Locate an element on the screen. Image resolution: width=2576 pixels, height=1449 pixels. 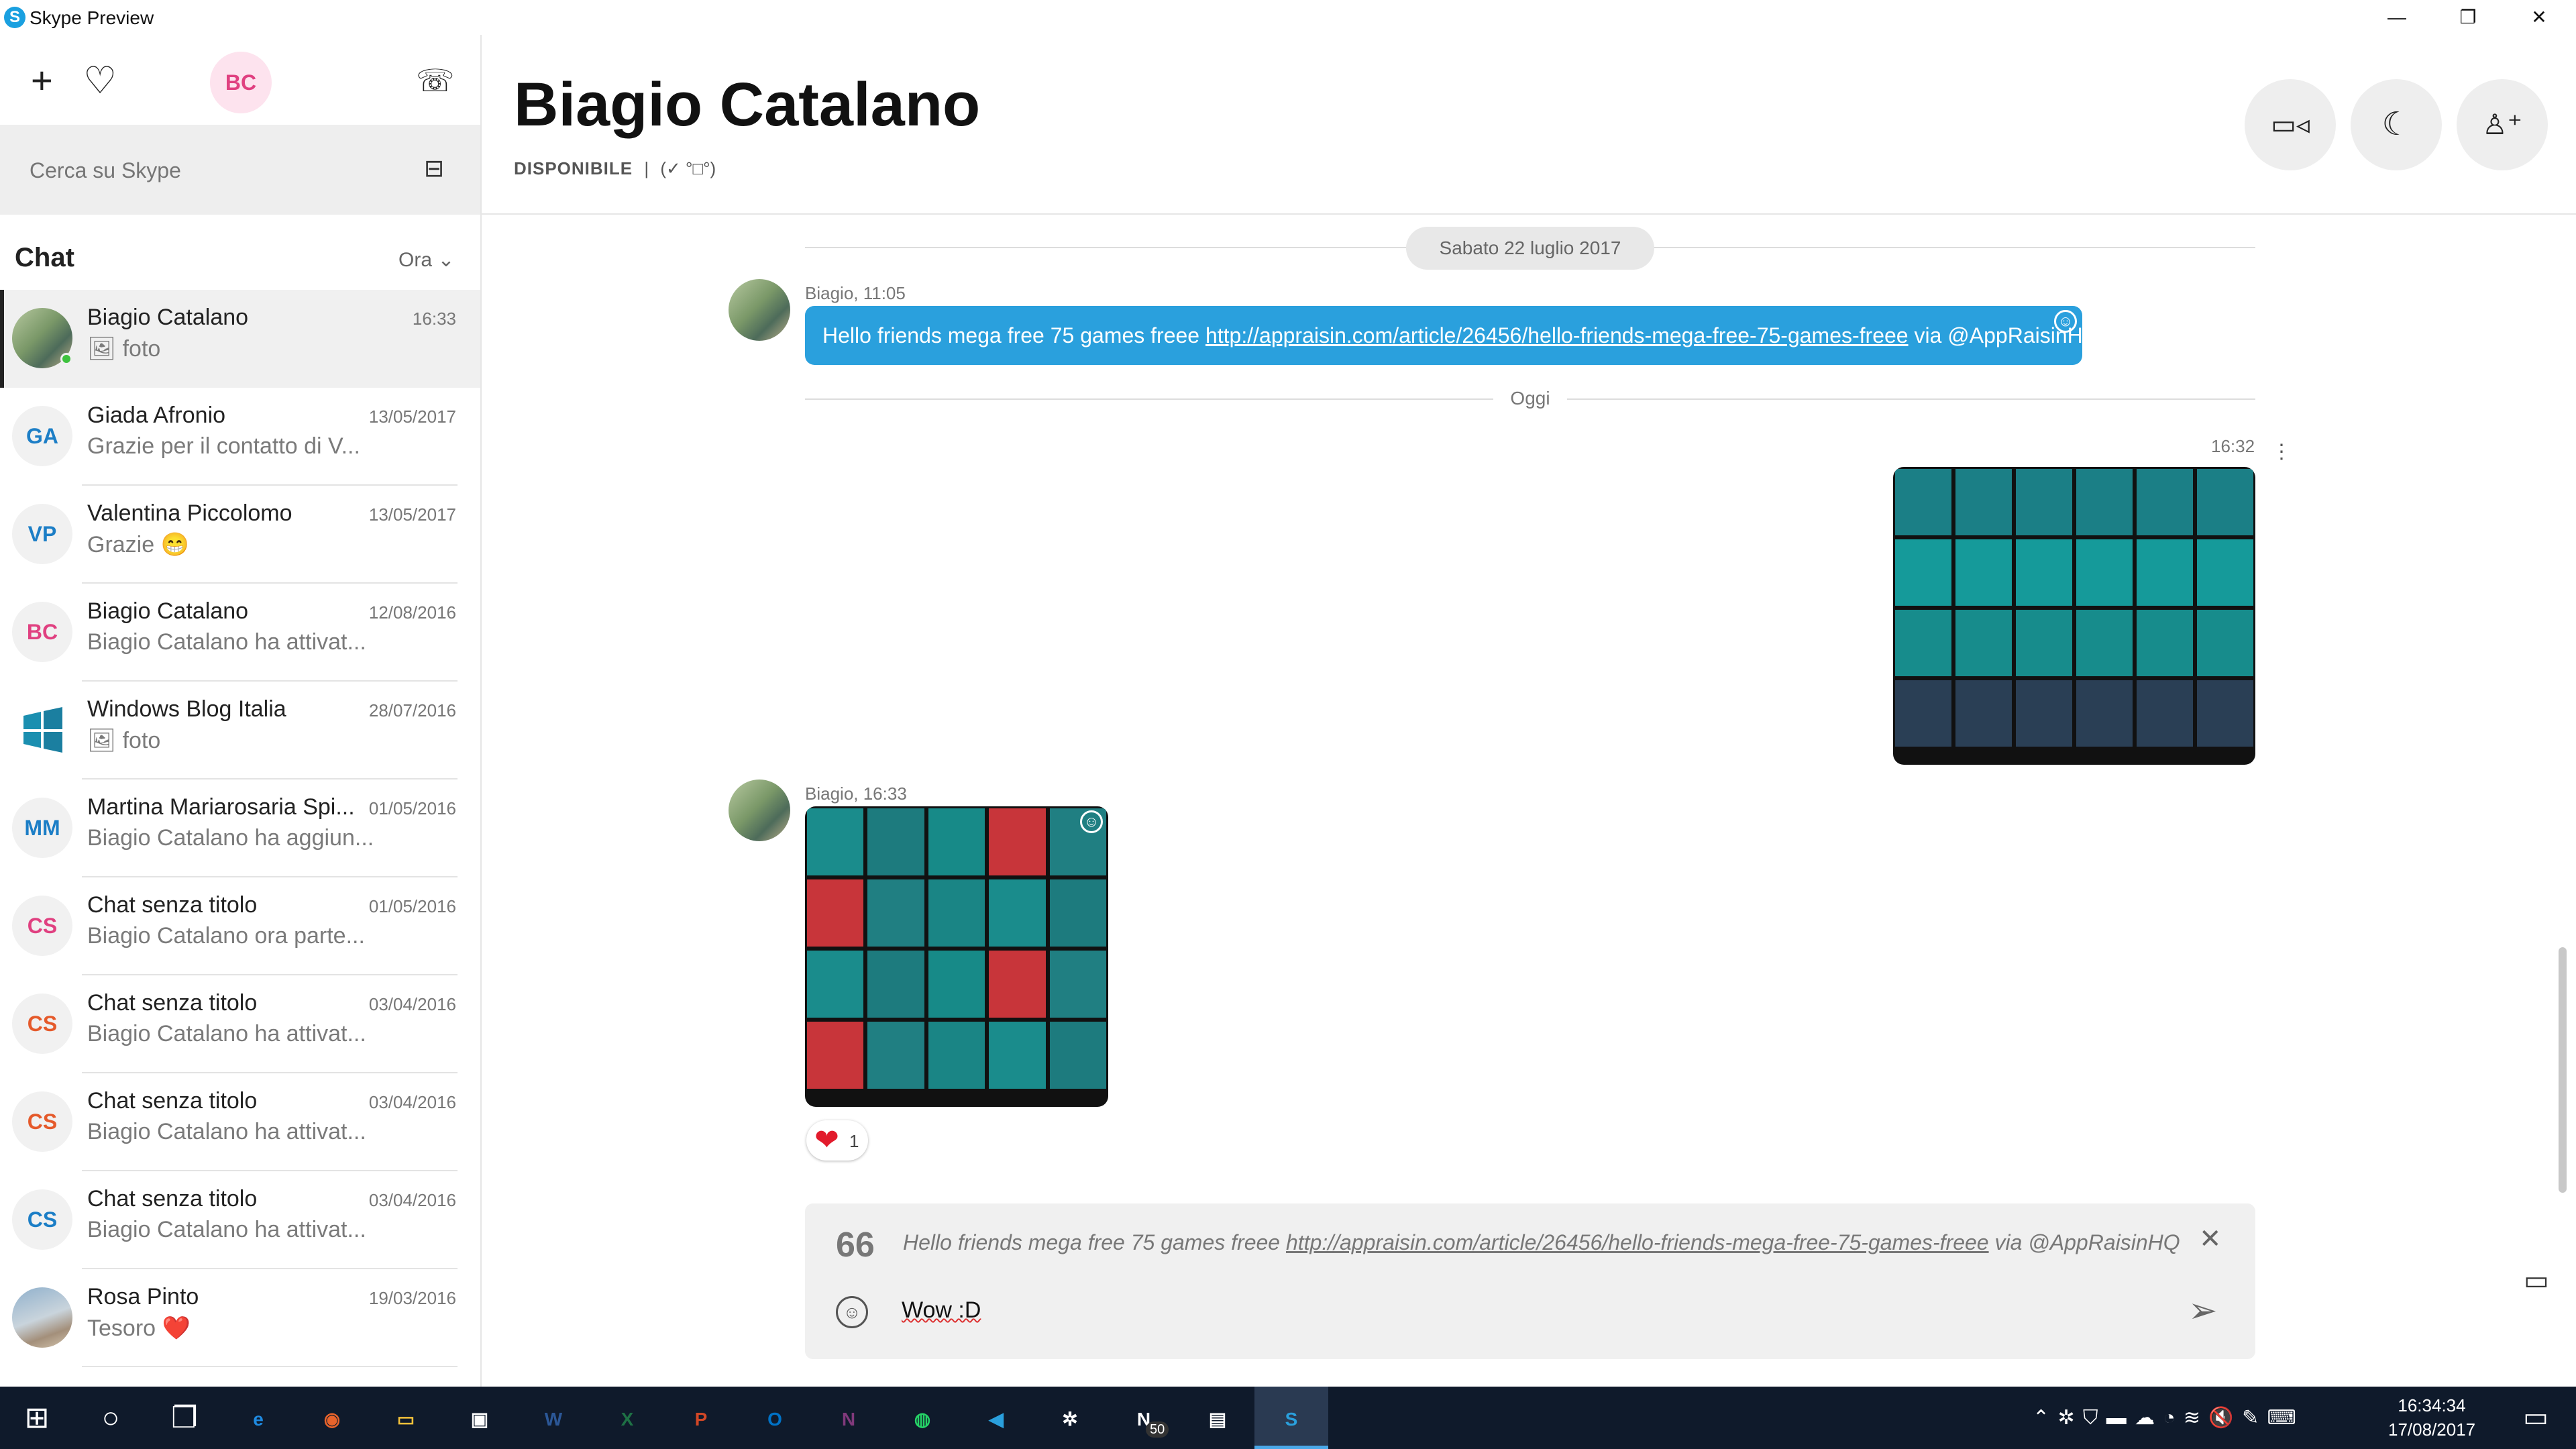
action-center-icon: ▭ is located at coordinates (2536, 1418).